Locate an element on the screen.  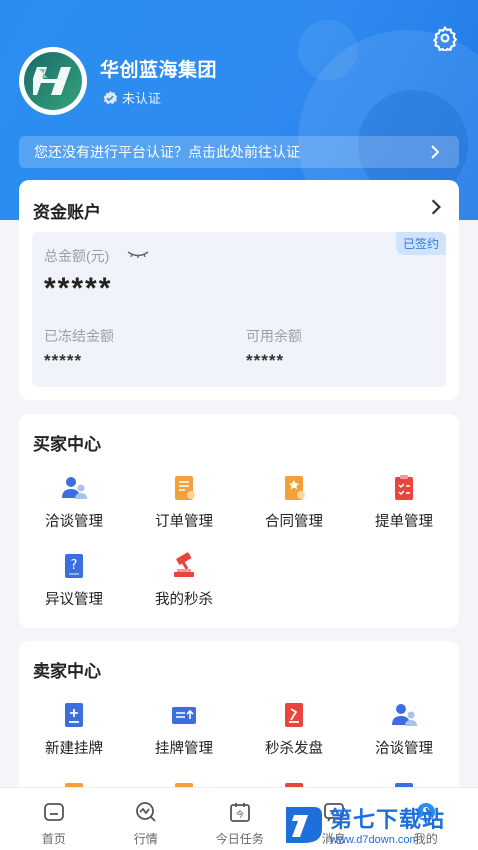
gear-icon is located at coordinates (445, 38).